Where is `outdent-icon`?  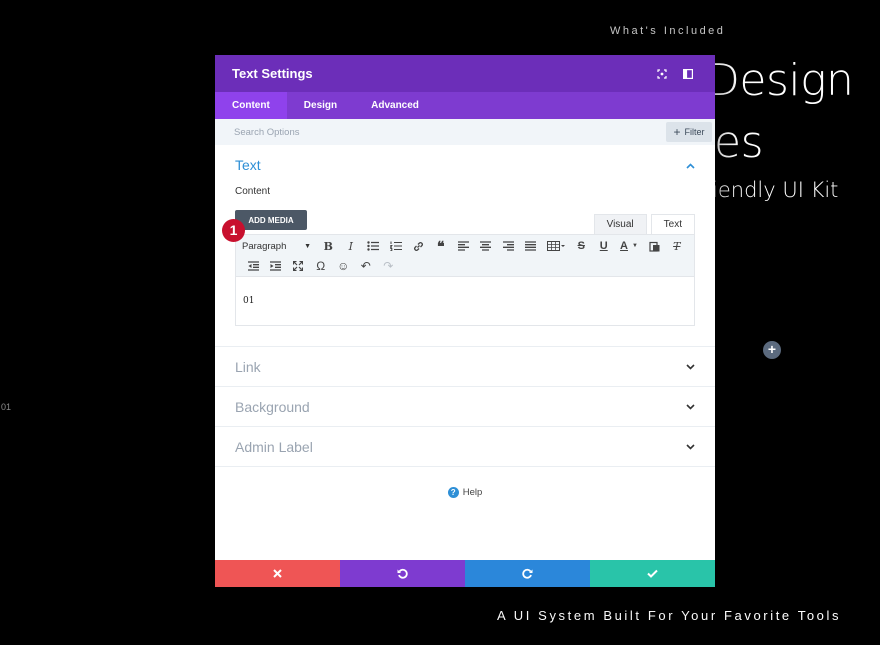
outdent-icon is located at coordinates (253, 266).